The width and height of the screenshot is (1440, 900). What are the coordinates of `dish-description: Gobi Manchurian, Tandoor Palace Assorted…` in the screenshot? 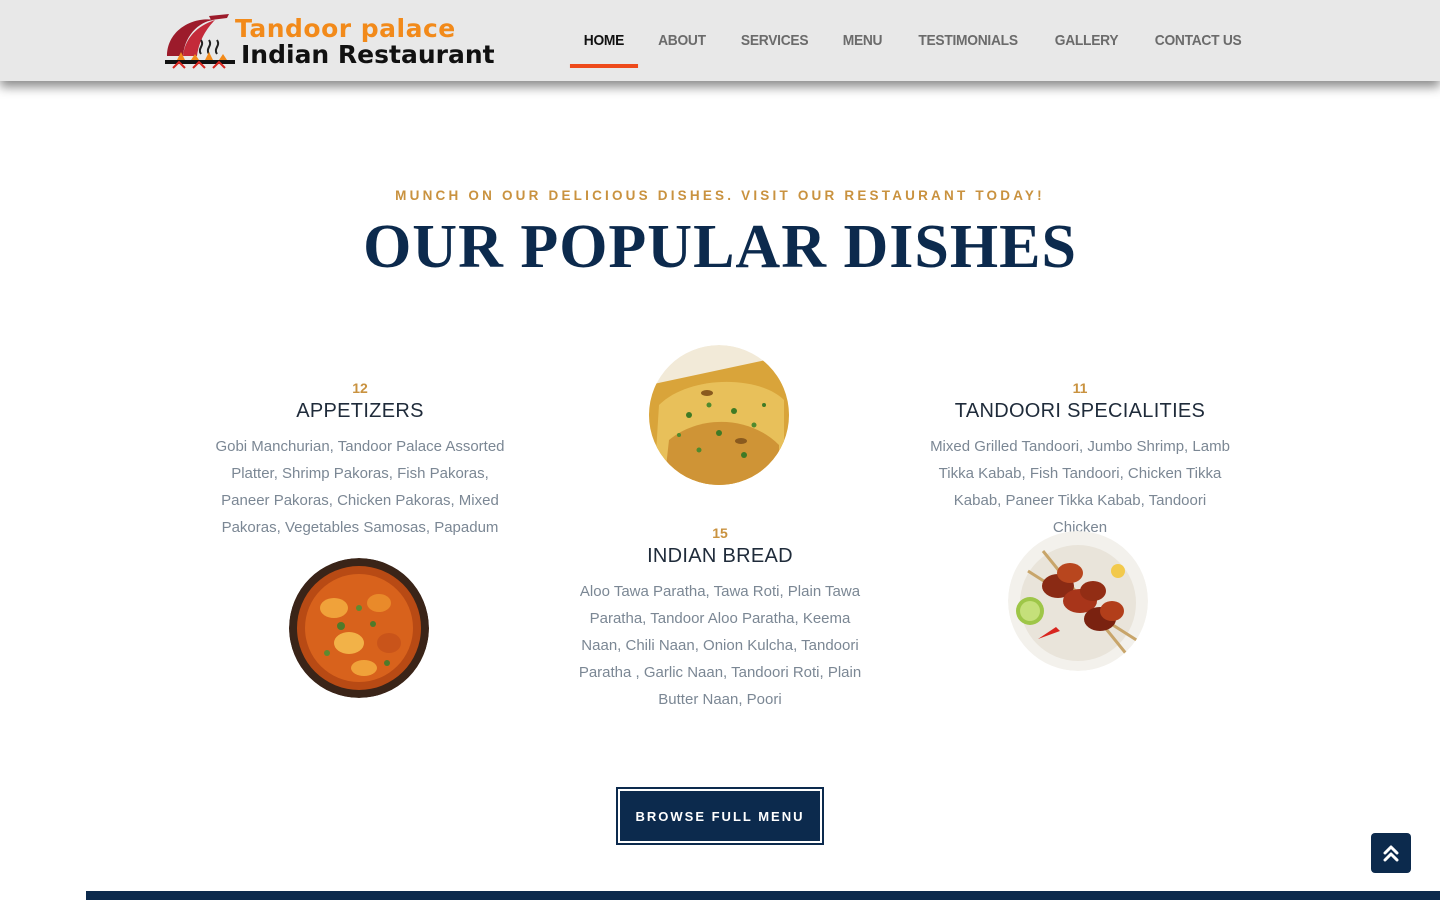 It's located at (360, 487).